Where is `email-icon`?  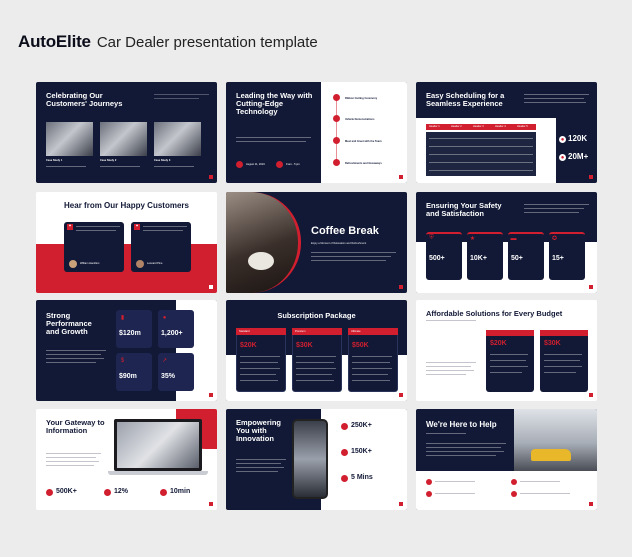 email-icon is located at coordinates (429, 494).